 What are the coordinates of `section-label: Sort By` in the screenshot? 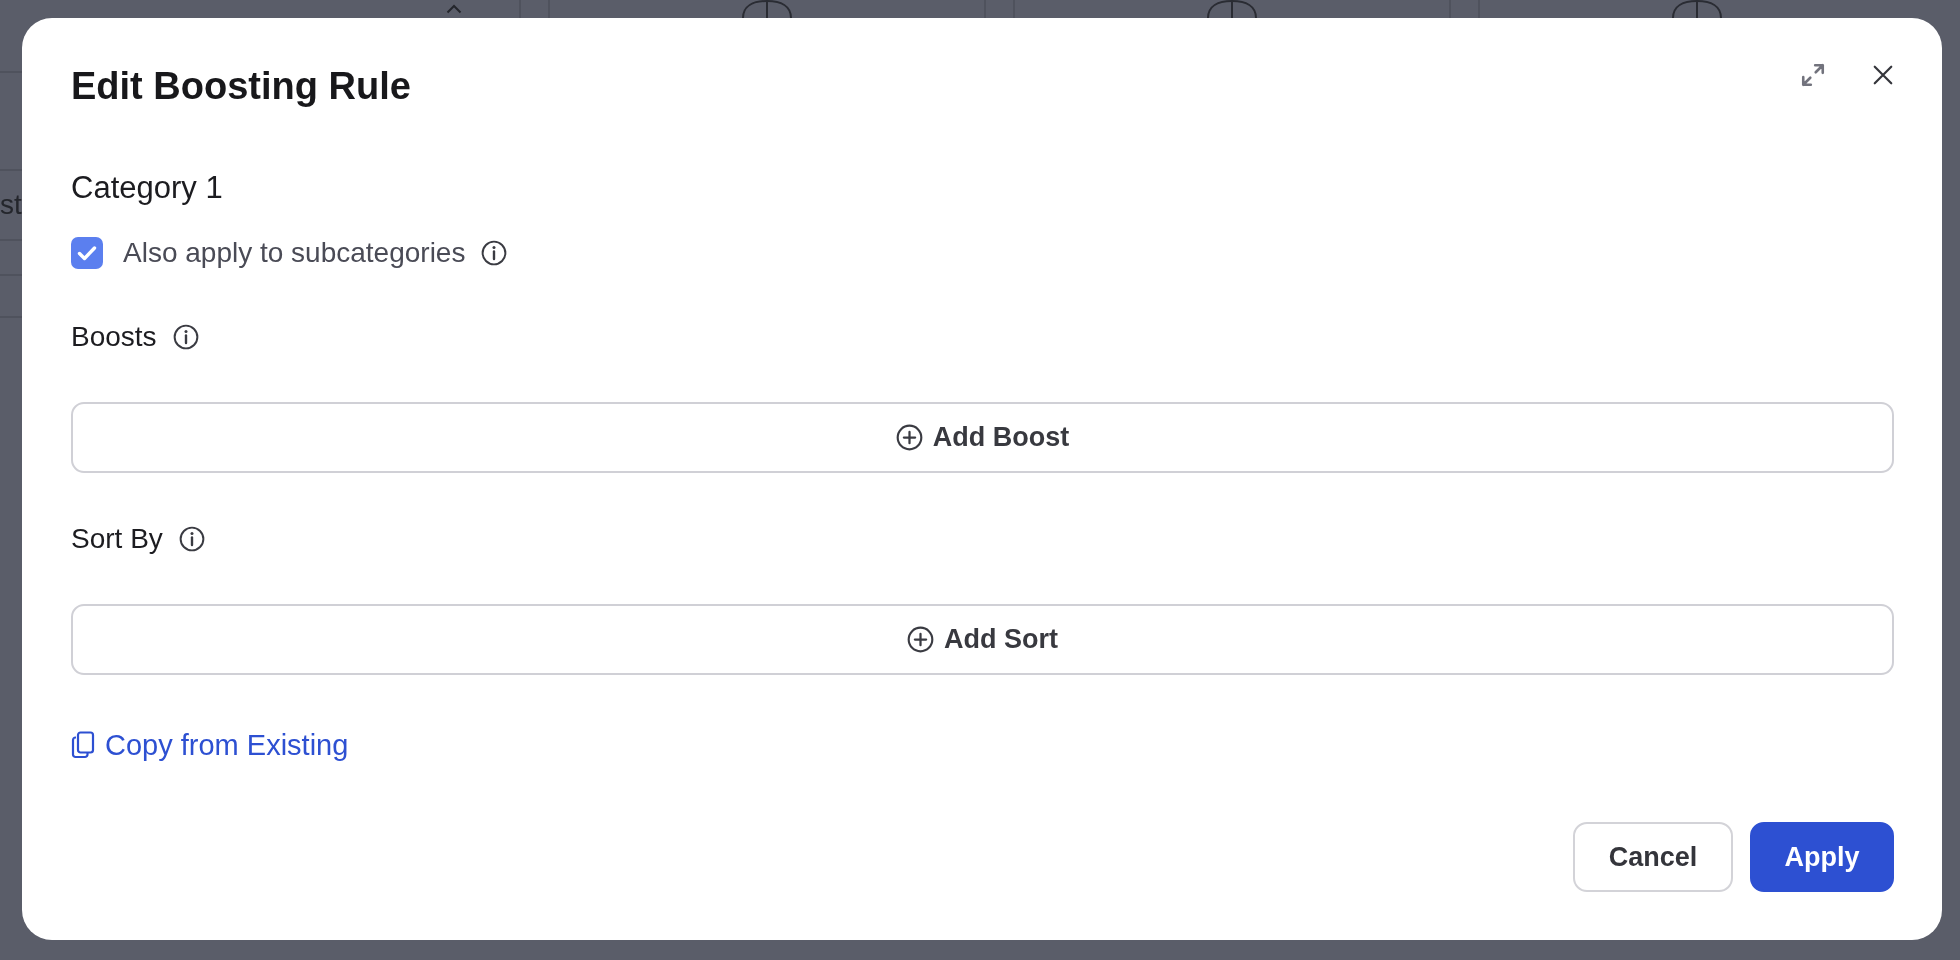 It's located at (117, 539).